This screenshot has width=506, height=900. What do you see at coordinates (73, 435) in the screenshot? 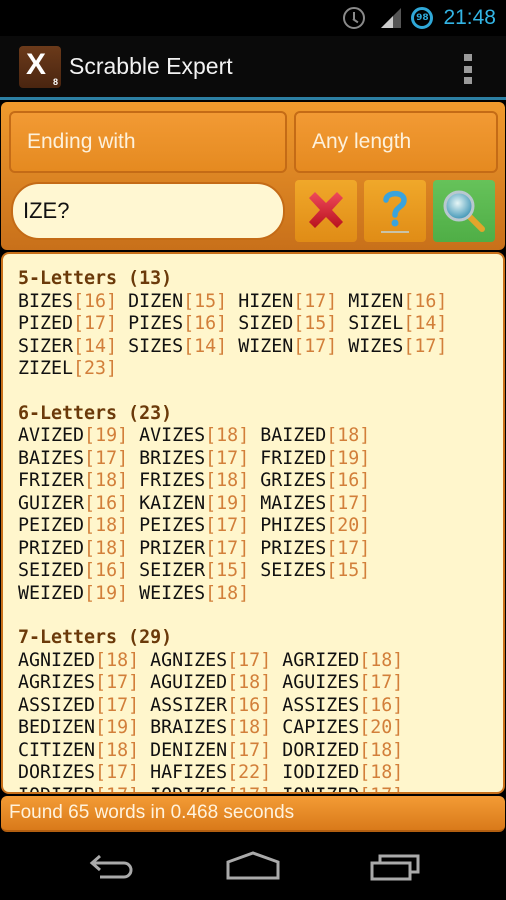
I see `word-item: AVIZED[19]` at bounding box center [73, 435].